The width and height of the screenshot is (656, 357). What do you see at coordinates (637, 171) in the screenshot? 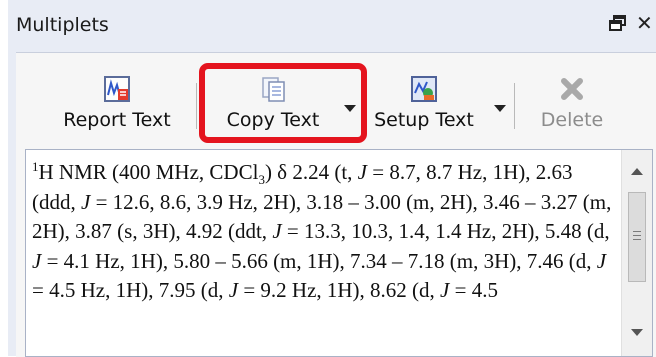
I see `scroll-up-arrow-icon` at bounding box center [637, 171].